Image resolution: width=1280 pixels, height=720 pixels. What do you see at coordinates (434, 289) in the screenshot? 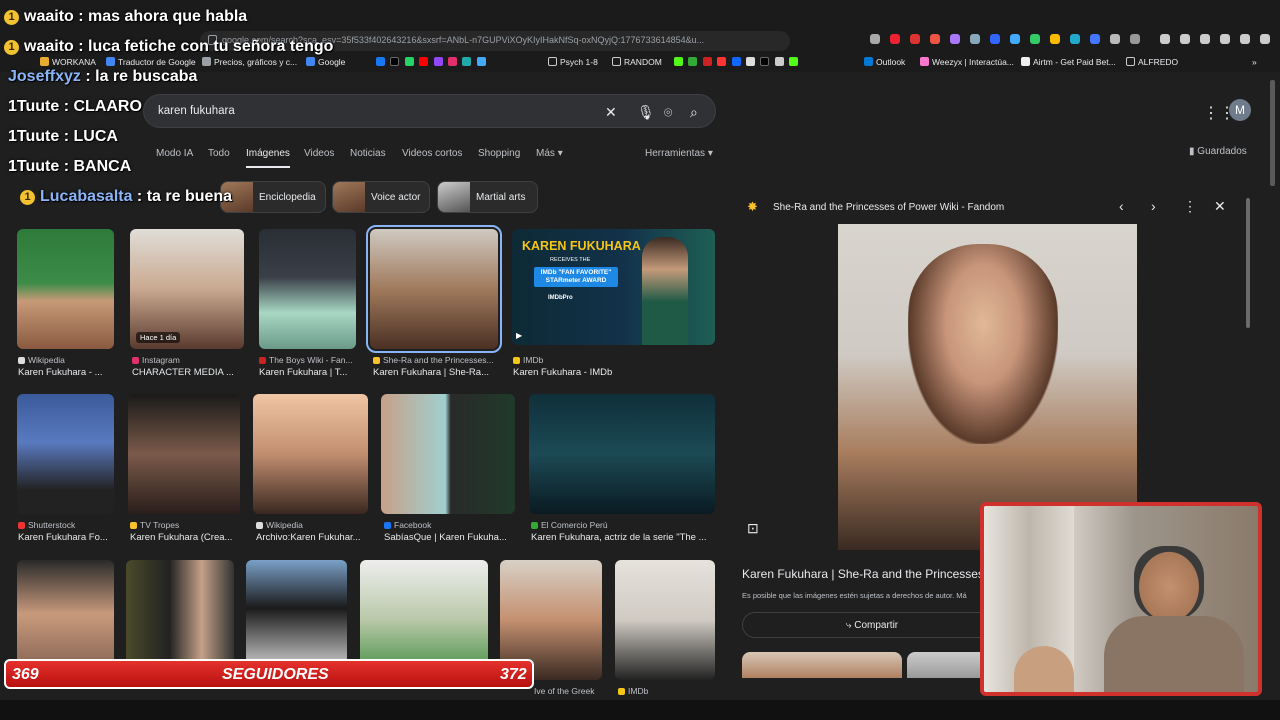
I see `result-image-selected` at bounding box center [434, 289].